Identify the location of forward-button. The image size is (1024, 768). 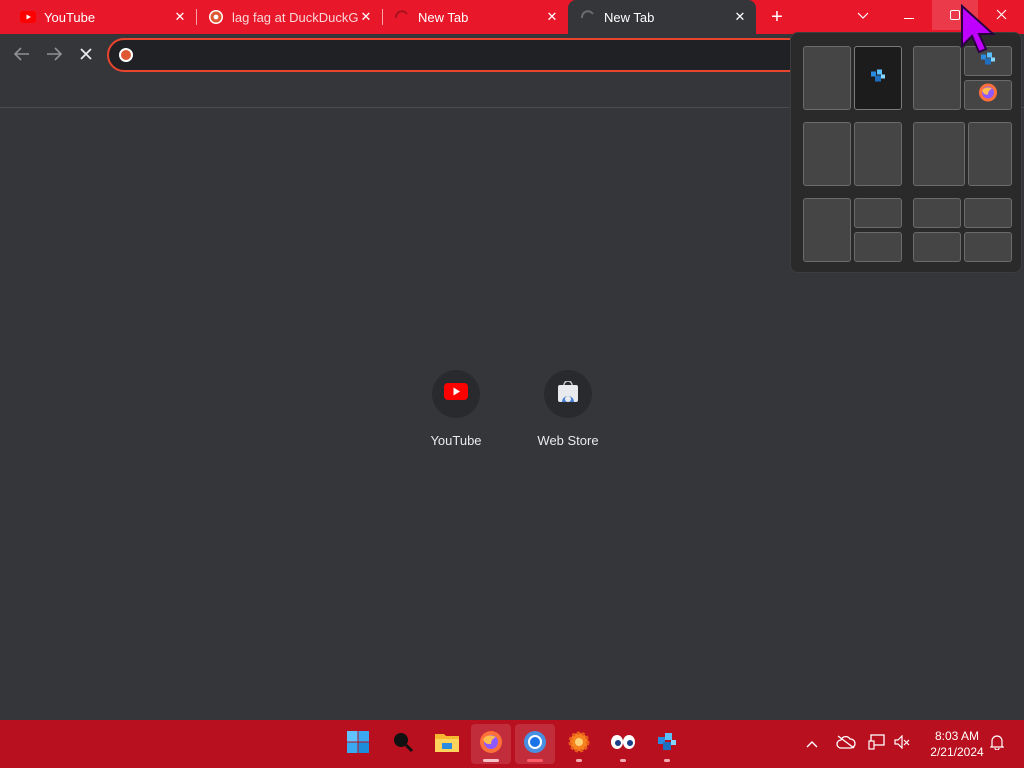
(54, 55).